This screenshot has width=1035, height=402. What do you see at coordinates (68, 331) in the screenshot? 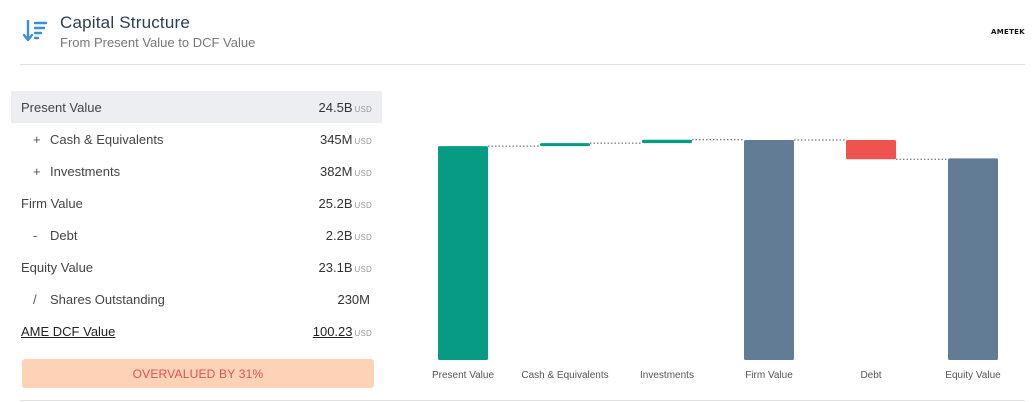
I see `row-label: AME DCF Value` at bounding box center [68, 331].